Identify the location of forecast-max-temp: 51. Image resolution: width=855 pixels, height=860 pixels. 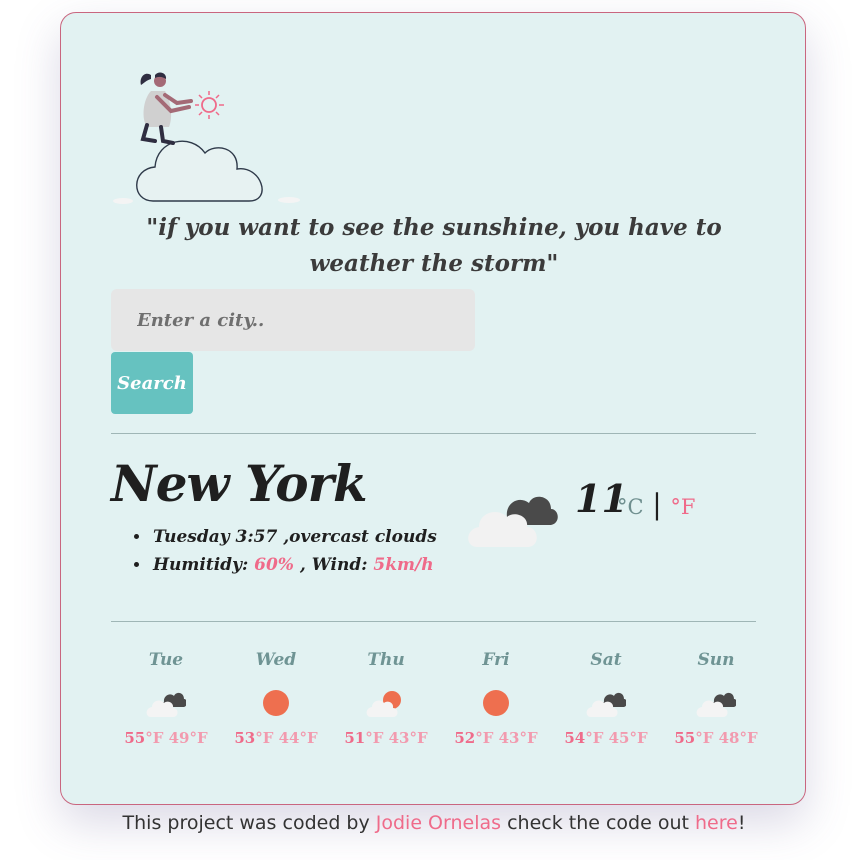
(355, 738).